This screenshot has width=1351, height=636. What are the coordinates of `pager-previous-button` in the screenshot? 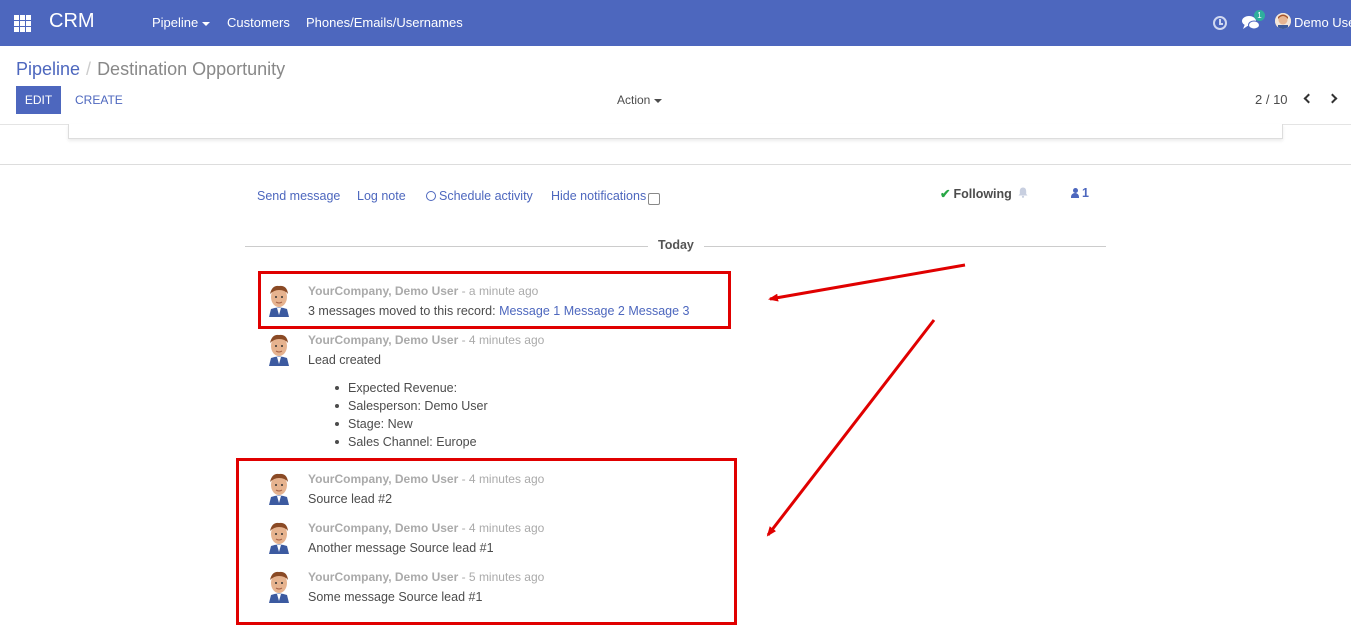 It's located at (1308, 99).